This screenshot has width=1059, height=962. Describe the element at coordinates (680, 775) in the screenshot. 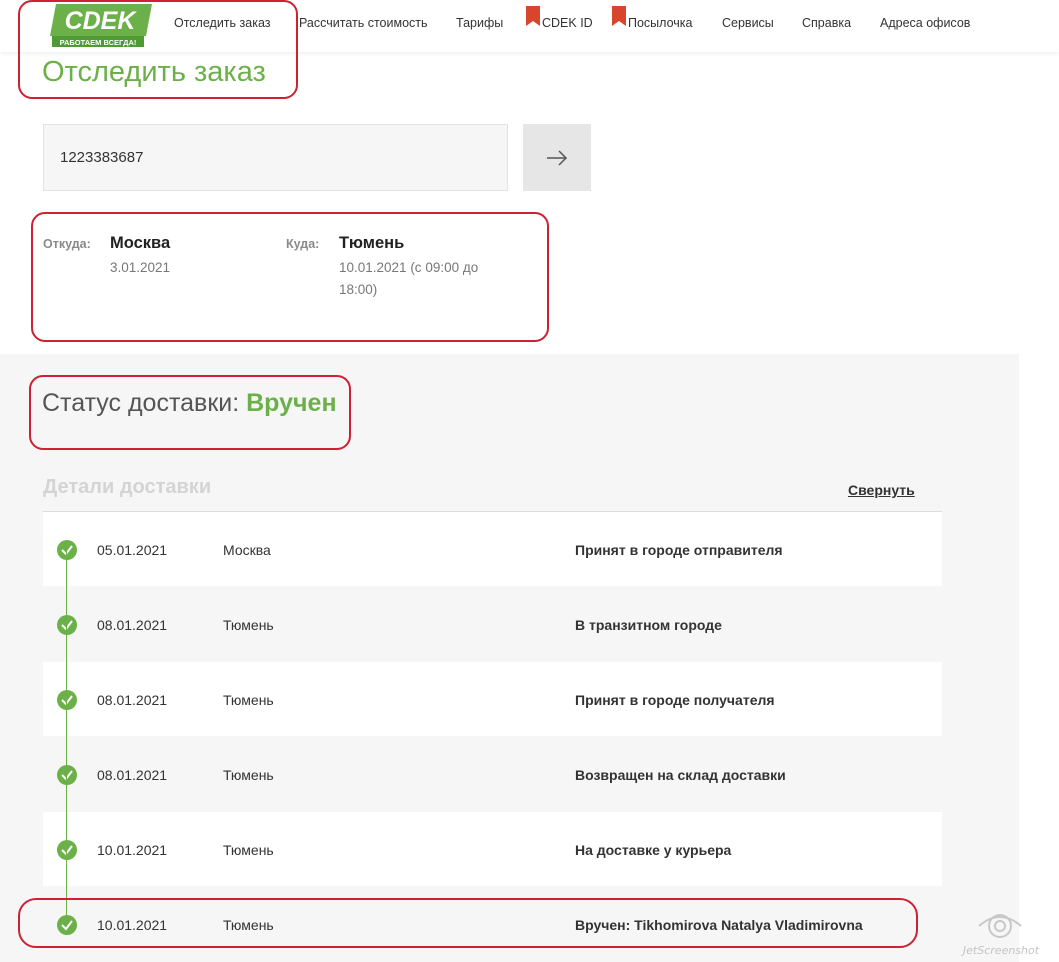

I see `event-status: Возвращен на склад доставки` at that location.